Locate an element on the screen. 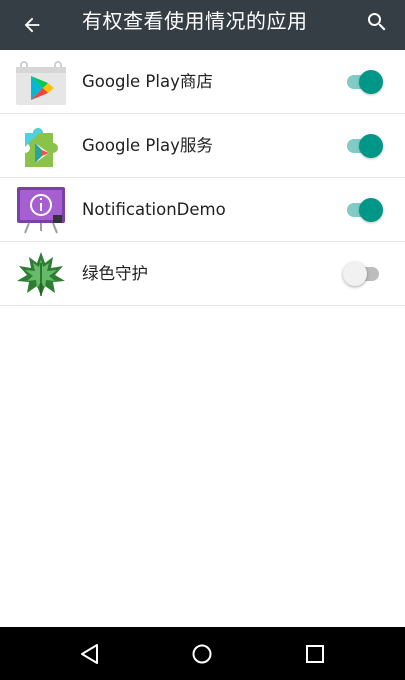 This screenshot has height=680, width=405. toolbar: 有权查看使用情况的应用 is located at coordinates (202, 25).